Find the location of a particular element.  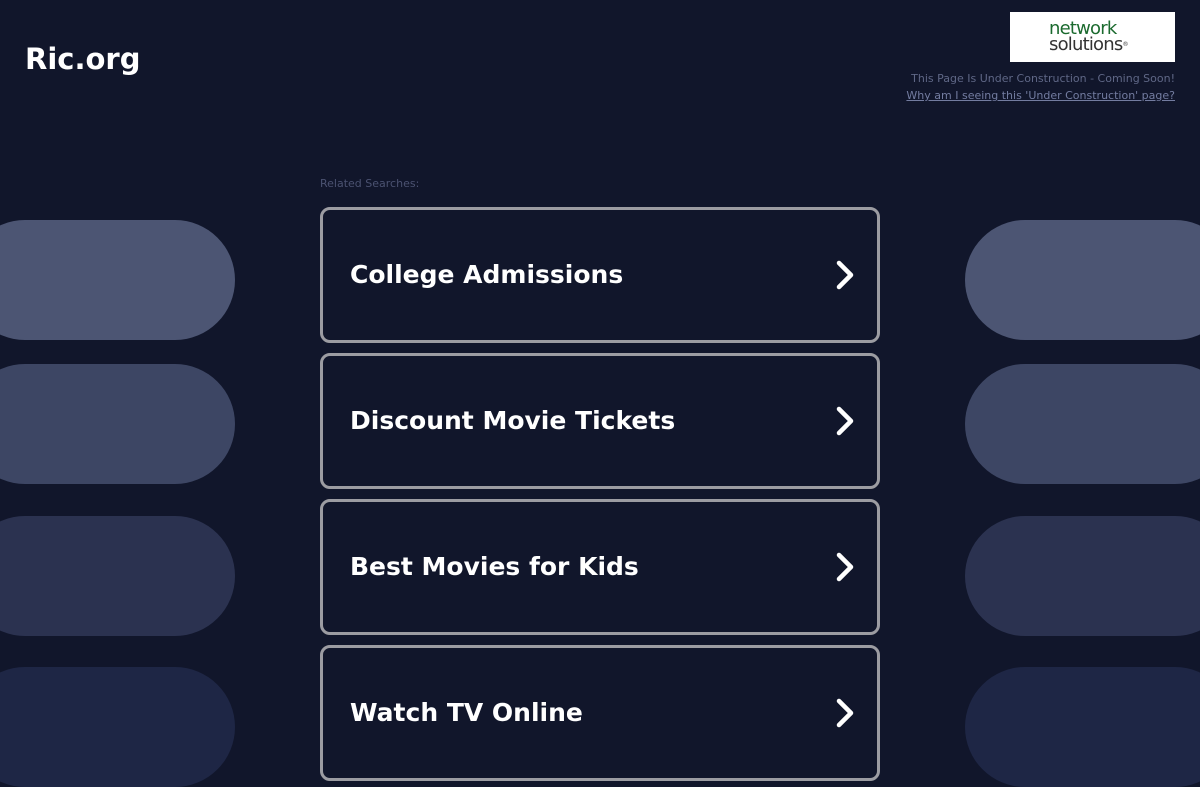

related-search-college-admissions: College Admissions is located at coordinates (600, 275).